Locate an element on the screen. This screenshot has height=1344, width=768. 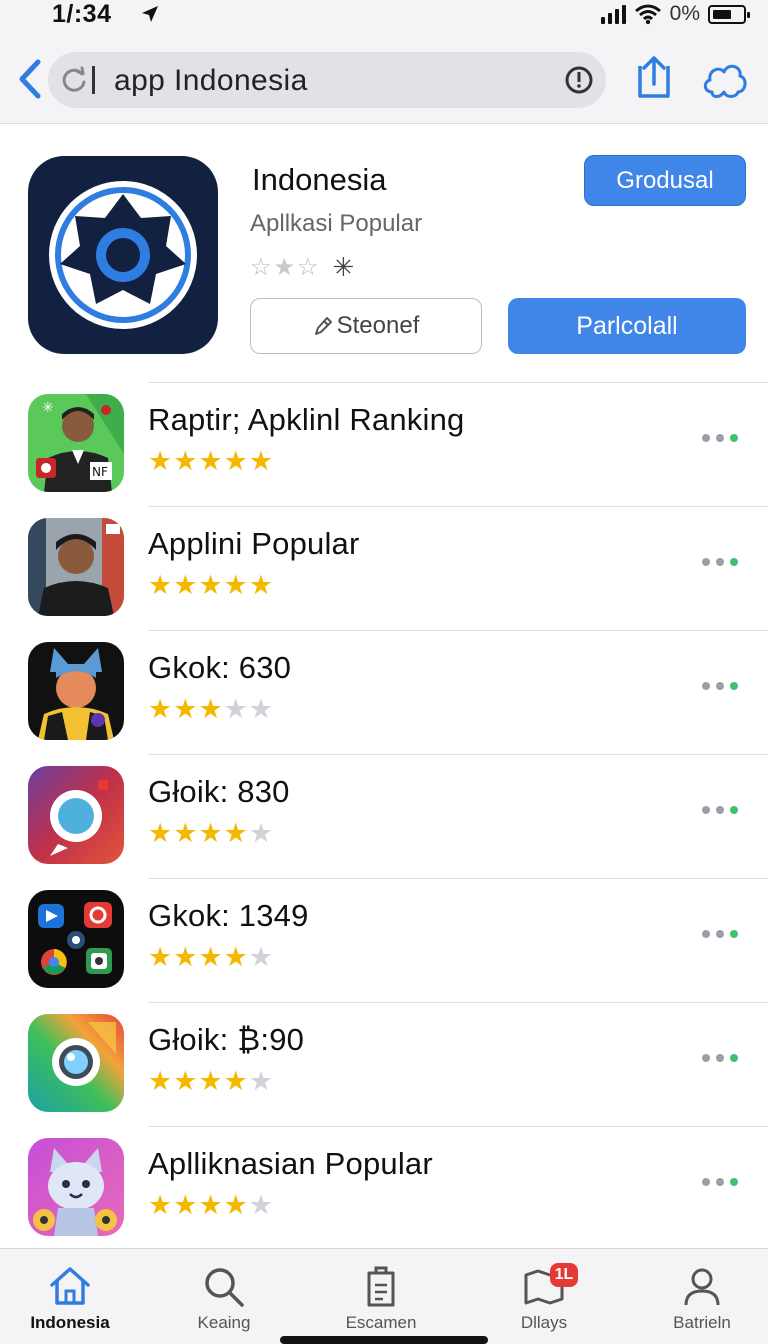
alert-circle-icon is located at coordinates (579, 80).